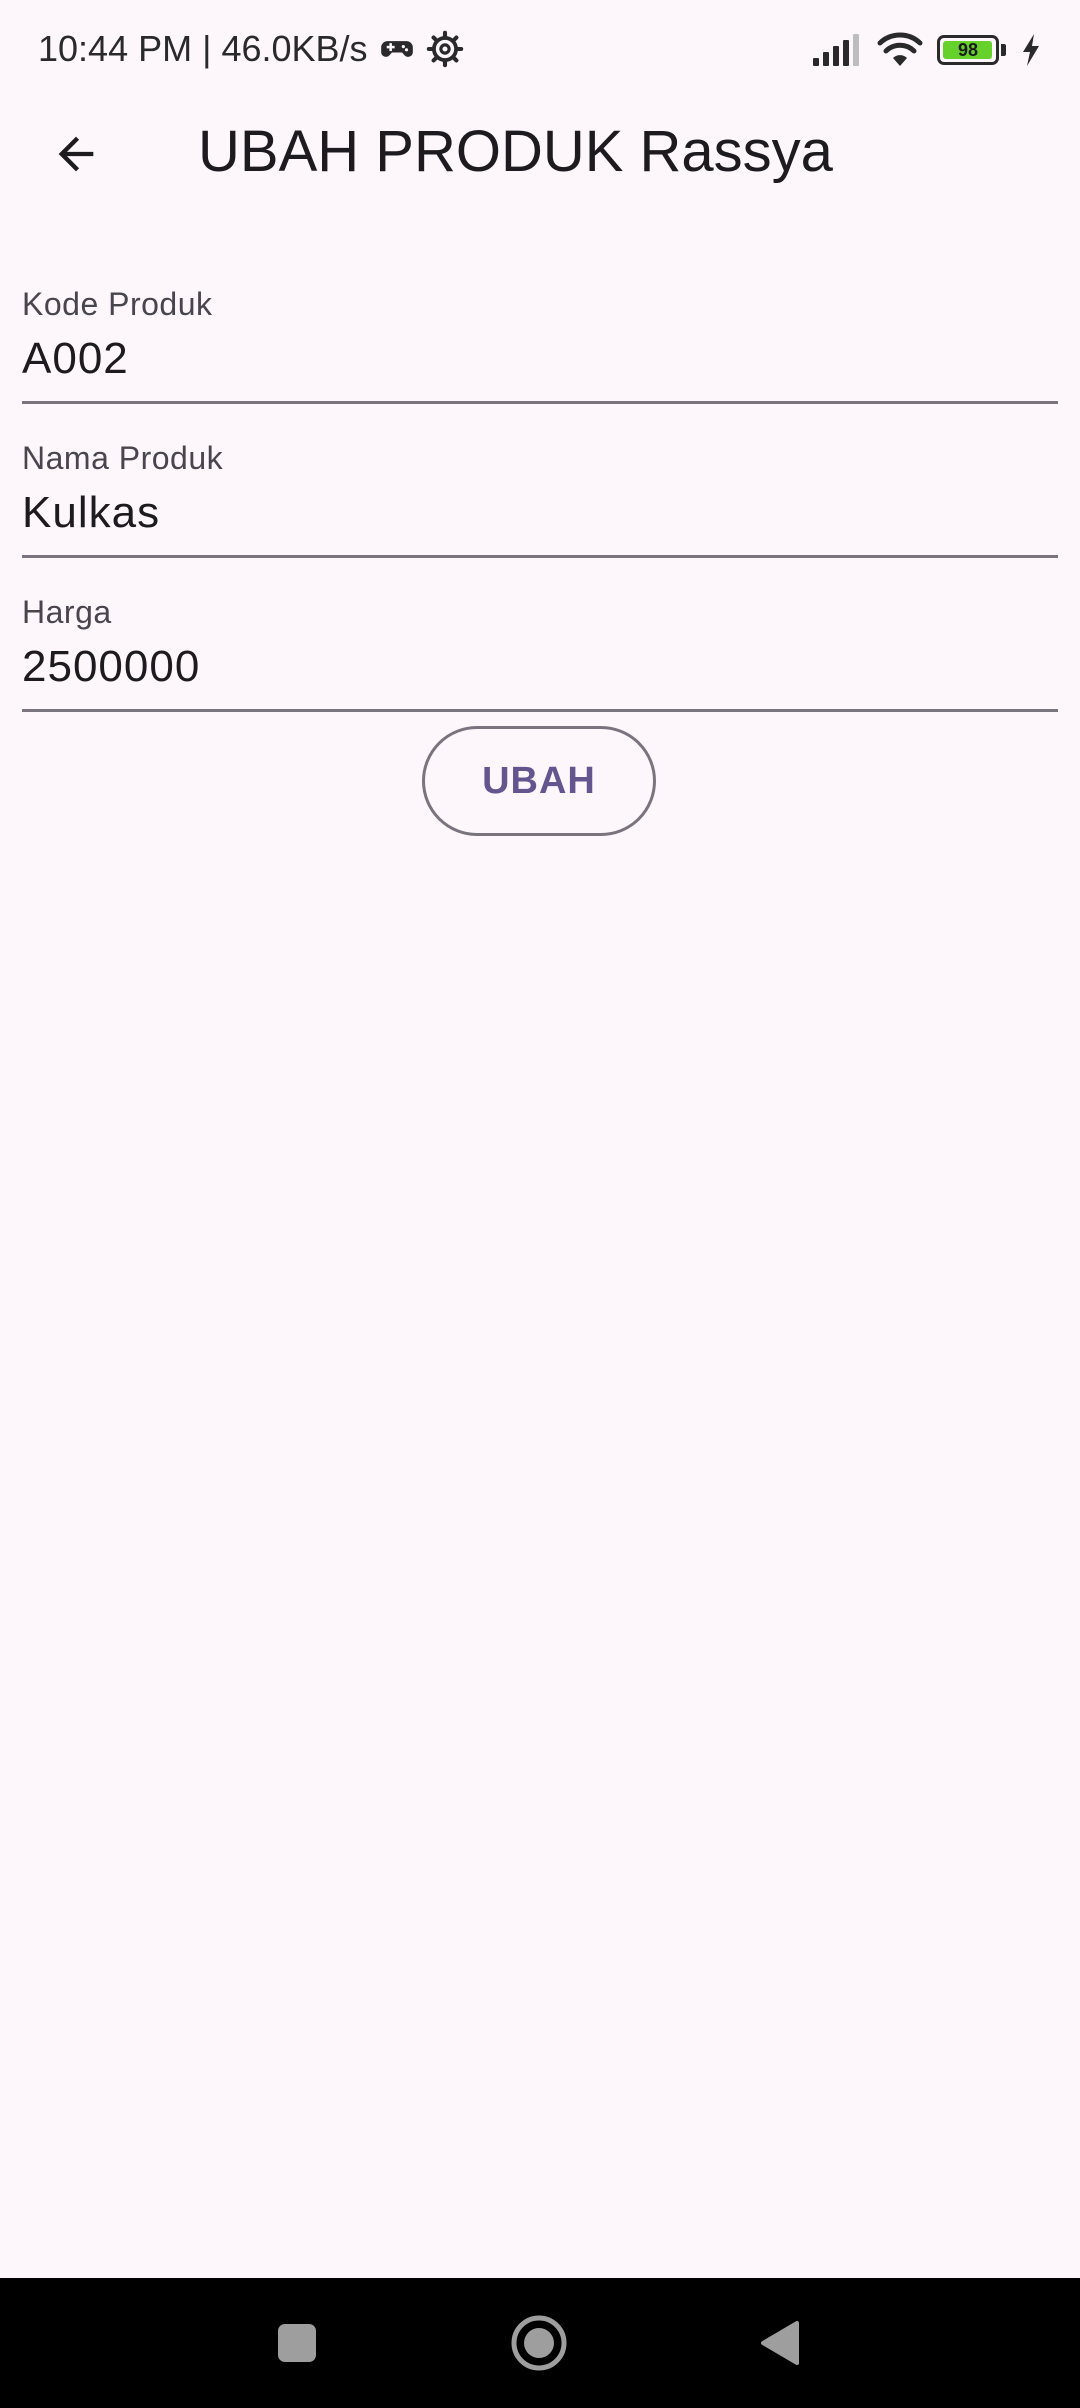 The height and width of the screenshot is (2408, 1080). I want to click on page-title: UBAH PRODUK Rassya, so click(515, 151).